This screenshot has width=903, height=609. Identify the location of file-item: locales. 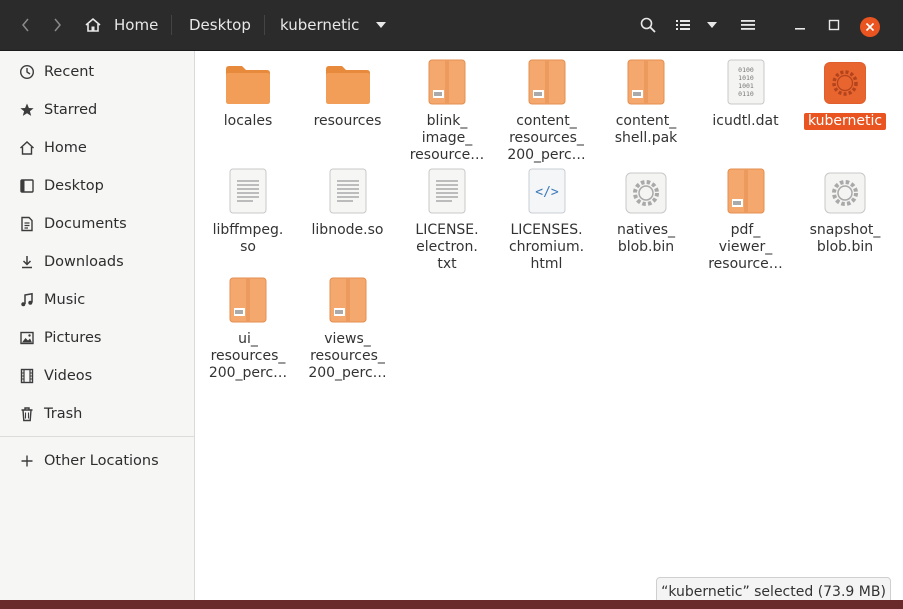
(248, 94).